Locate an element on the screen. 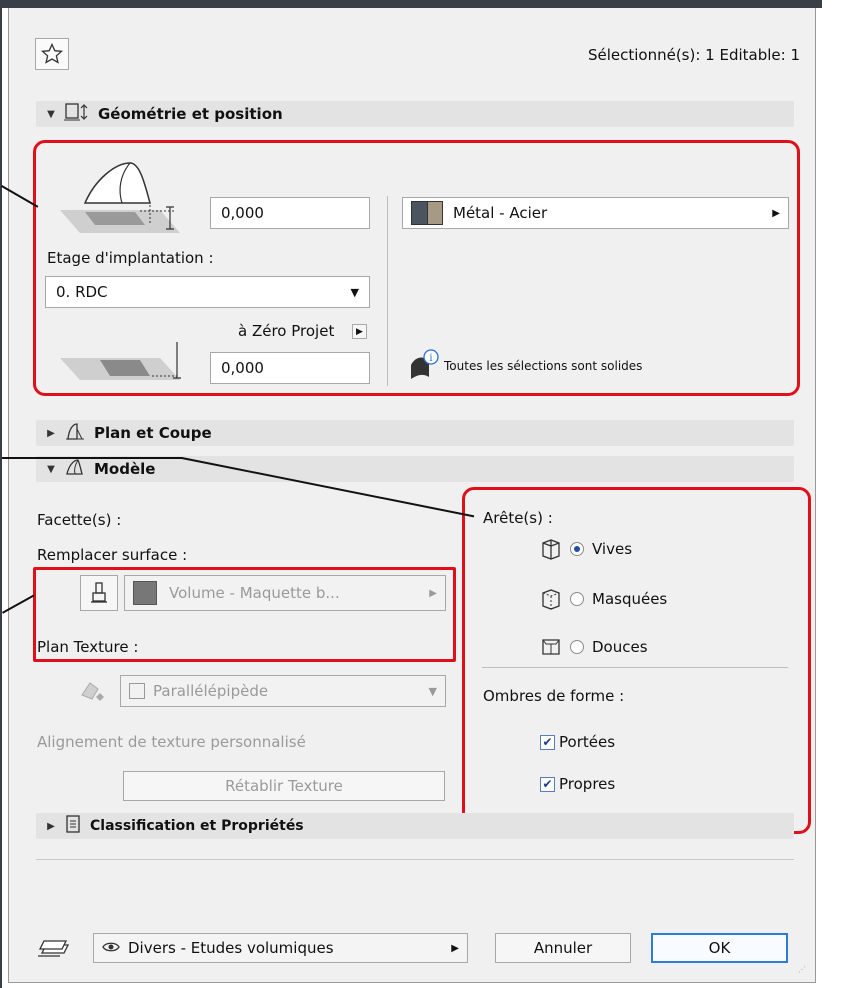  window-left-edge is located at coordinates (1, 494).